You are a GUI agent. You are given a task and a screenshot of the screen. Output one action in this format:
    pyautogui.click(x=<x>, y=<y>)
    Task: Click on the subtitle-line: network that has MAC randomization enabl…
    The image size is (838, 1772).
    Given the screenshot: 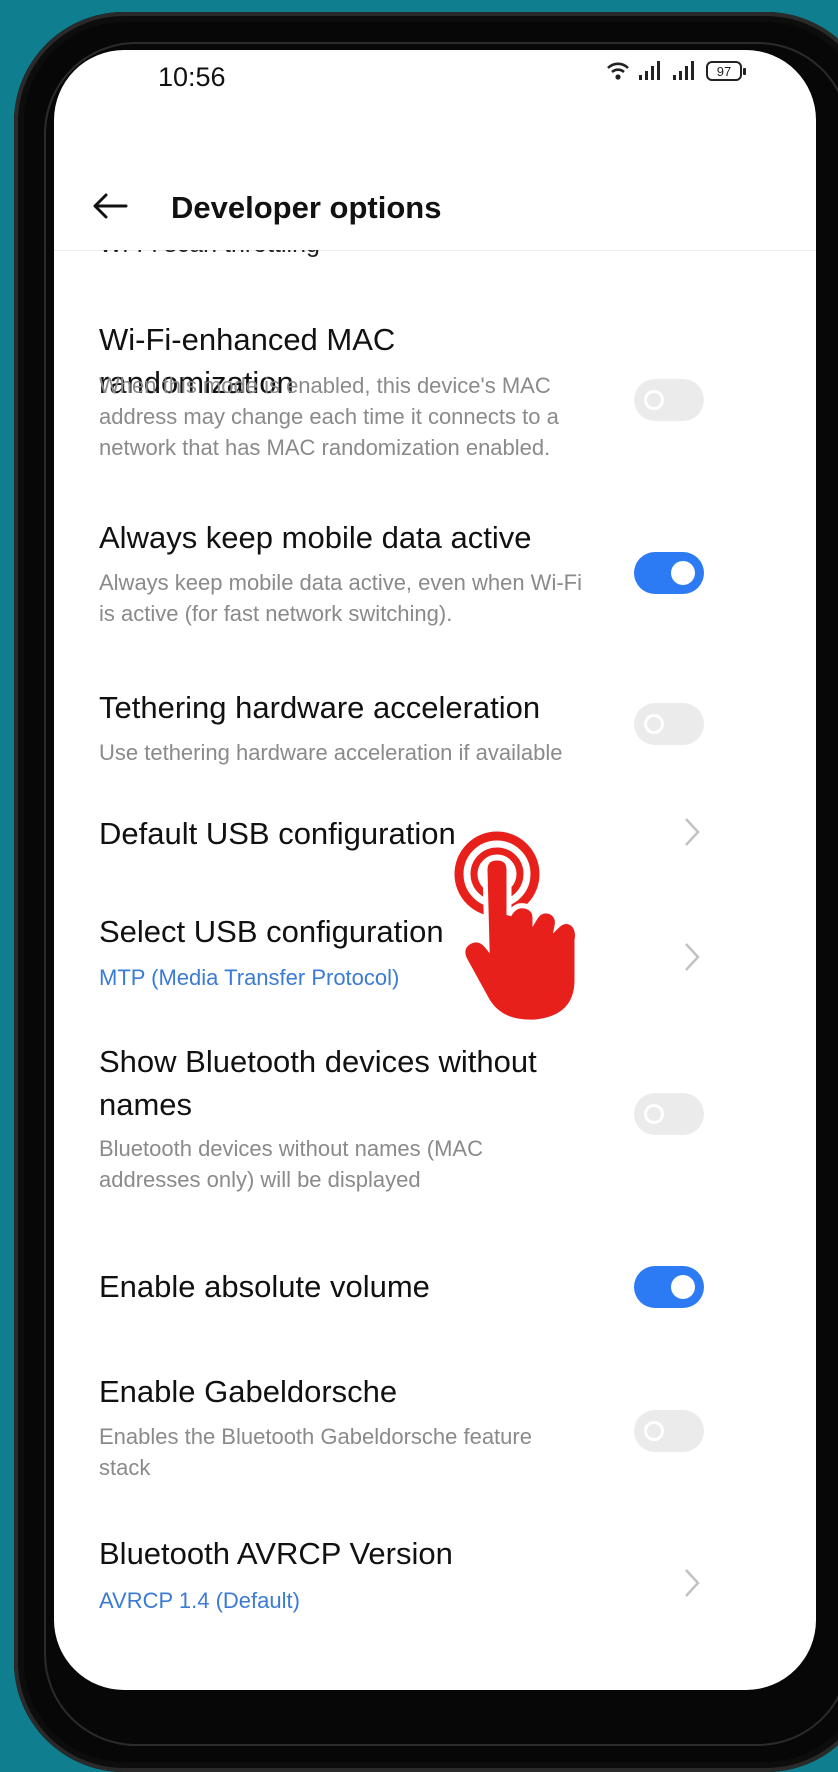 What is the action you would take?
    pyautogui.click(x=325, y=447)
    